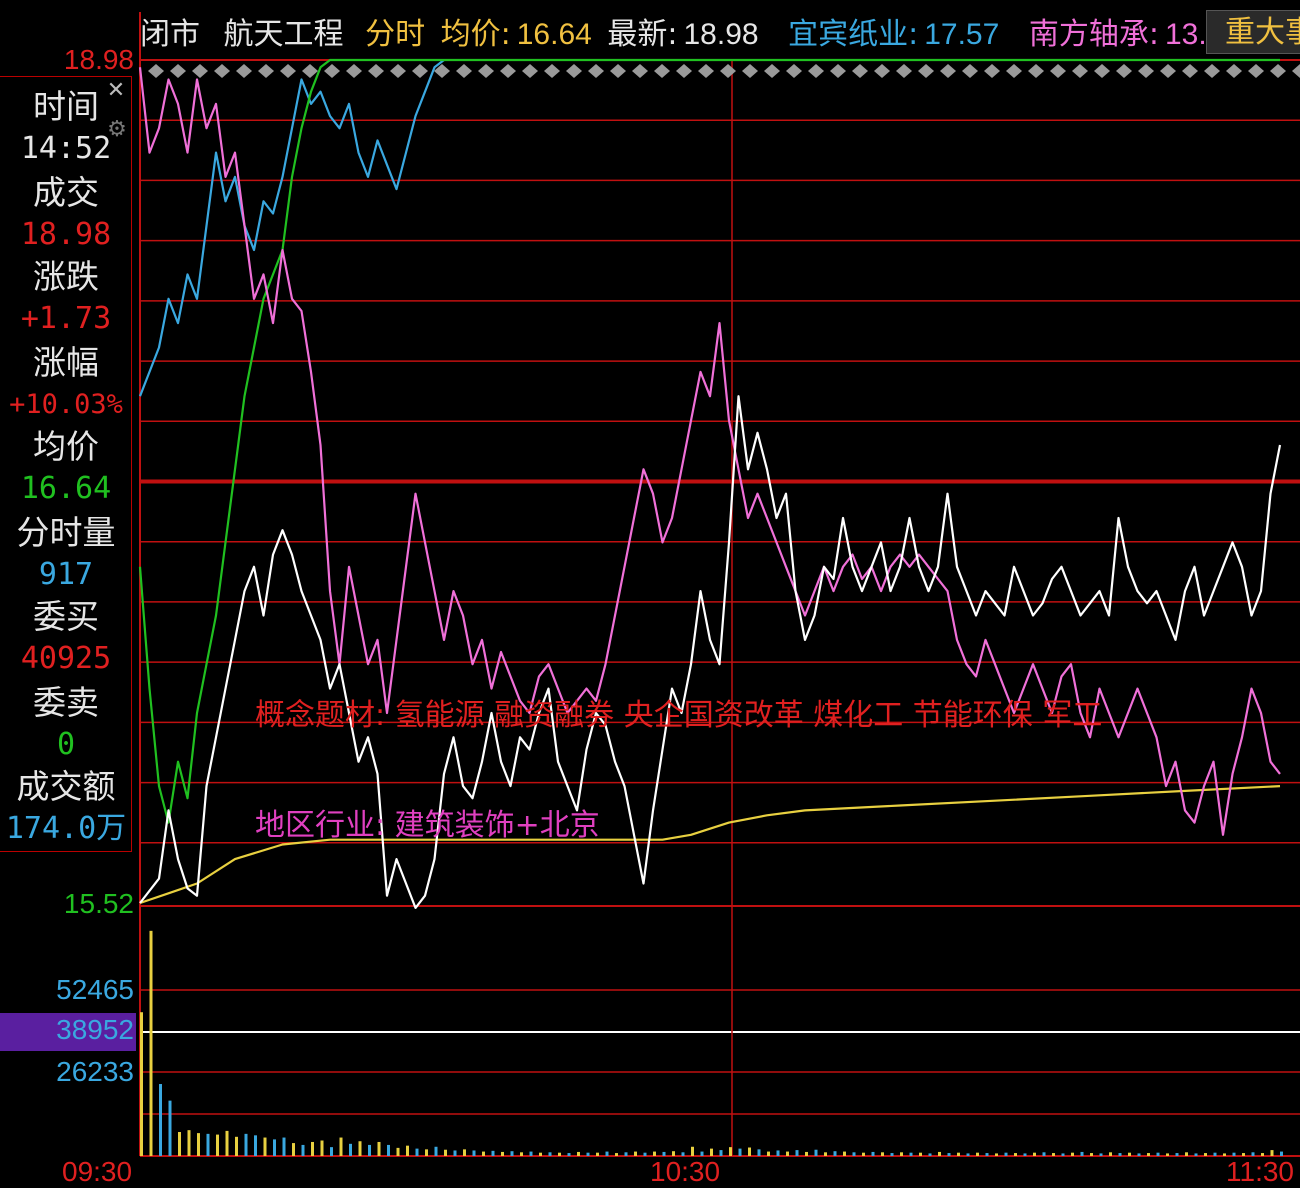  I want to click on mode-label: 分时, so click(395, 34).